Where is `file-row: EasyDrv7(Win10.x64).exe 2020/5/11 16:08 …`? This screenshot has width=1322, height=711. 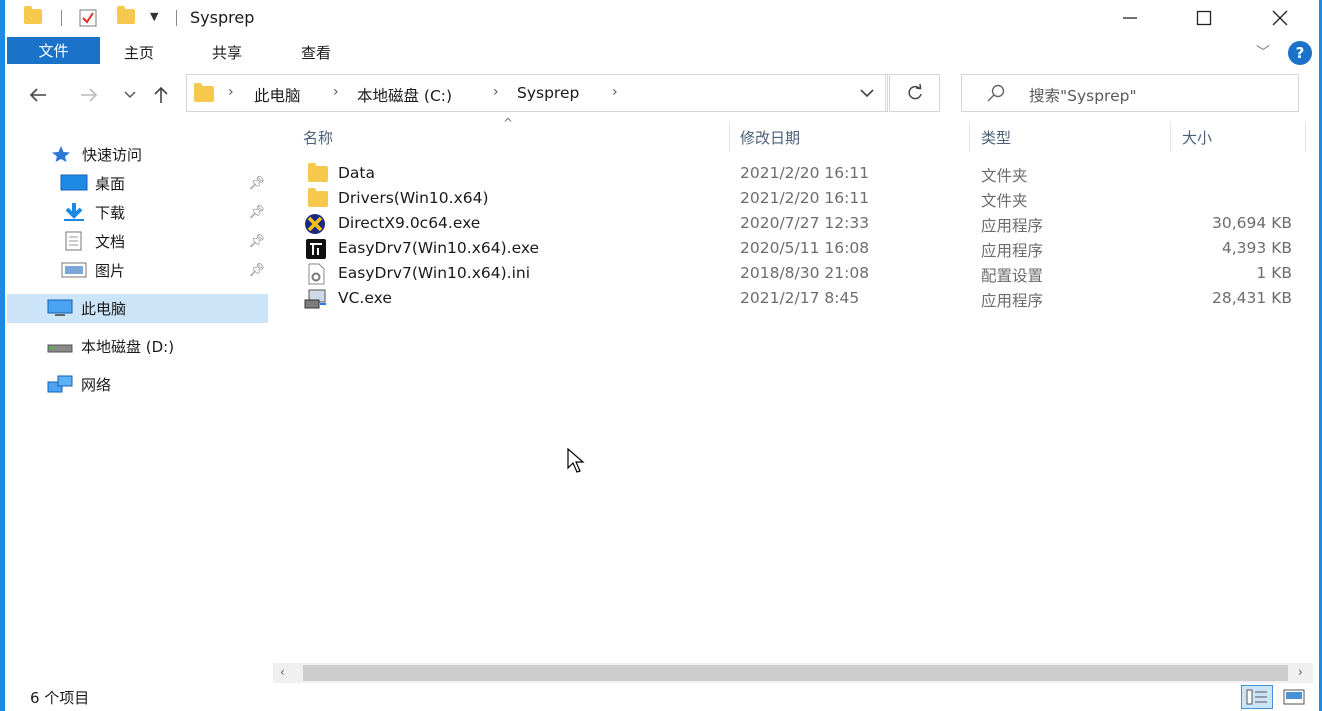 file-row: EasyDrv7(Win10.x64).exe 2020/5/11 16:08 … is located at coordinates (800, 249).